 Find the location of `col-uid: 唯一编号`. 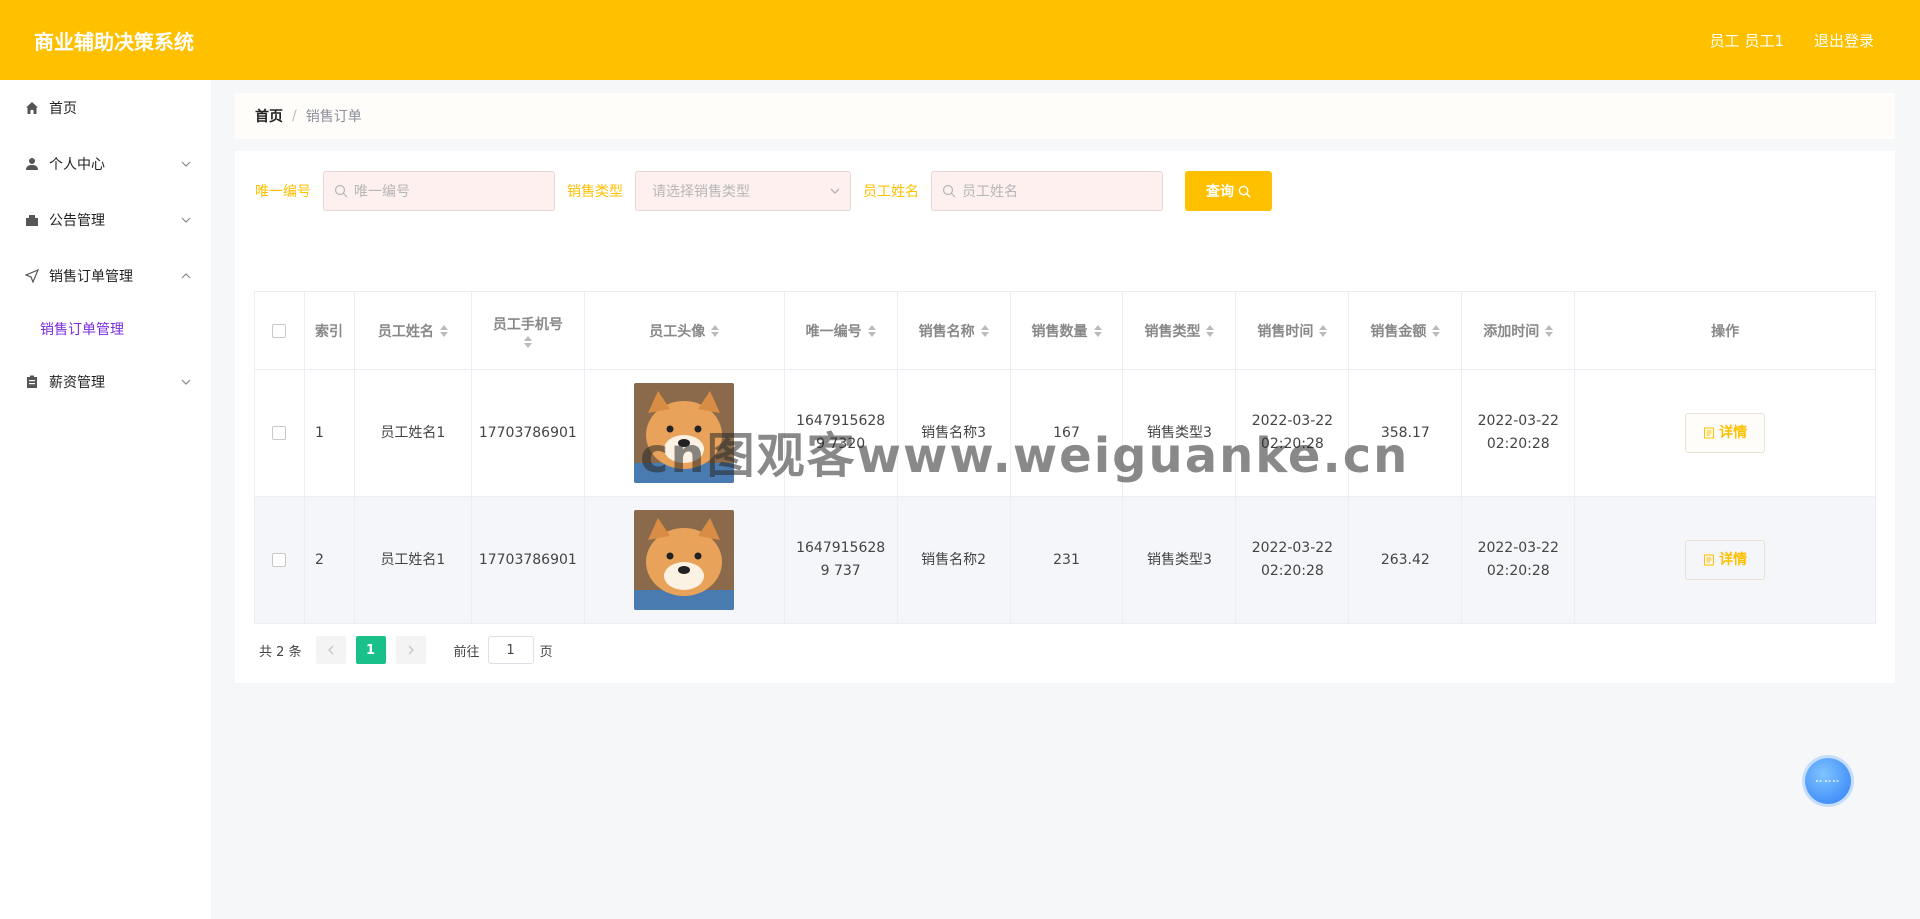

col-uid: 唯一编号 is located at coordinates (841, 331).